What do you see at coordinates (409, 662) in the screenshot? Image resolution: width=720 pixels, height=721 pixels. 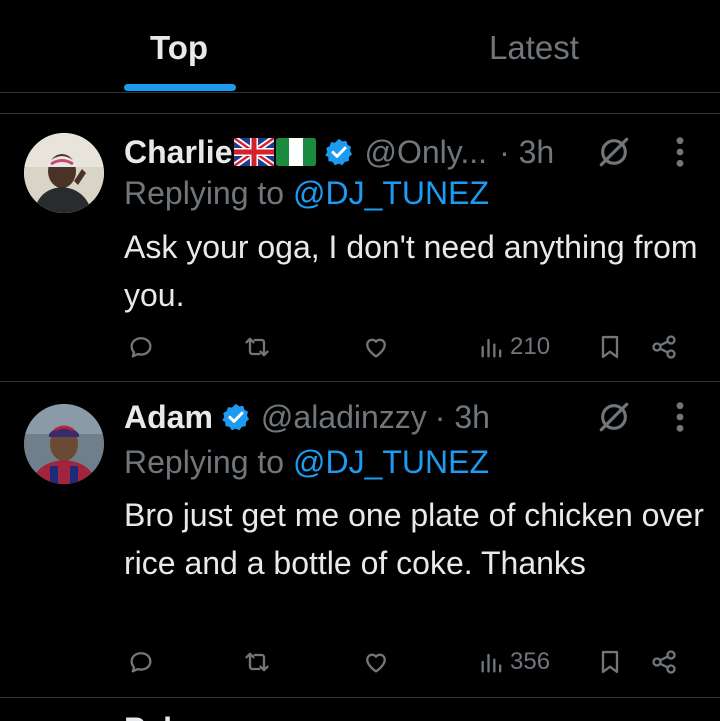 I see `tweet-actions: 356` at bounding box center [409, 662].